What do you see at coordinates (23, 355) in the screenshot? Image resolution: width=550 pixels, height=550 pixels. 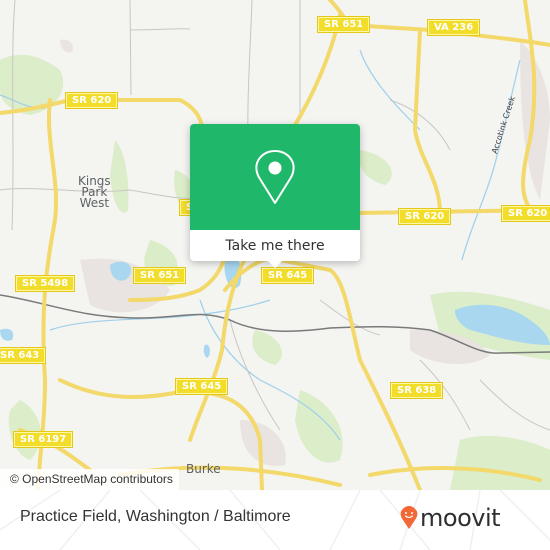 I see `road-shield: SR 643` at bounding box center [23, 355].